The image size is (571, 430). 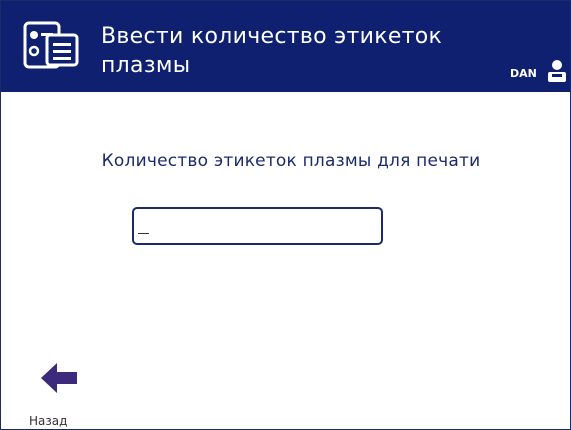 What do you see at coordinates (523, 73) in the screenshot?
I see `user-name: DAN` at bounding box center [523, 73].